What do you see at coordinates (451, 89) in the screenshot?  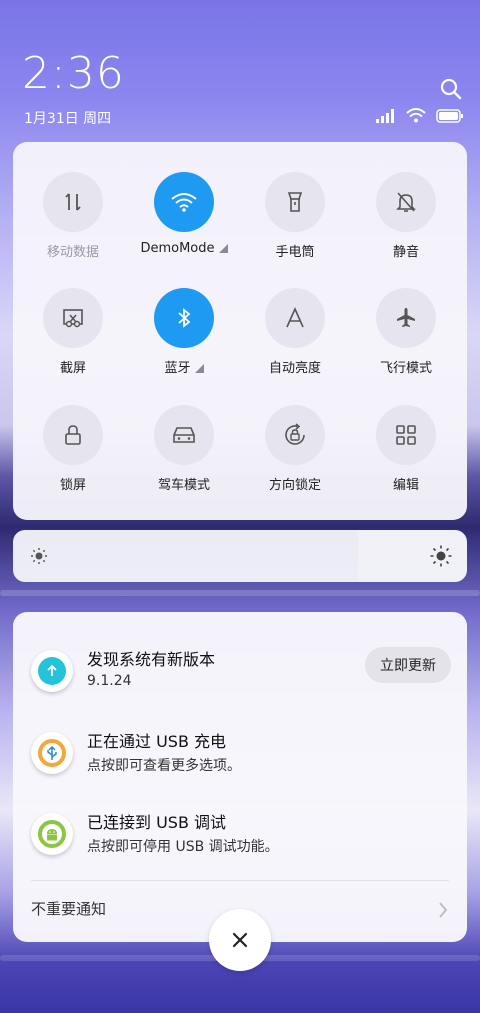 I see `search-icon` at bounding box center [451, 89].